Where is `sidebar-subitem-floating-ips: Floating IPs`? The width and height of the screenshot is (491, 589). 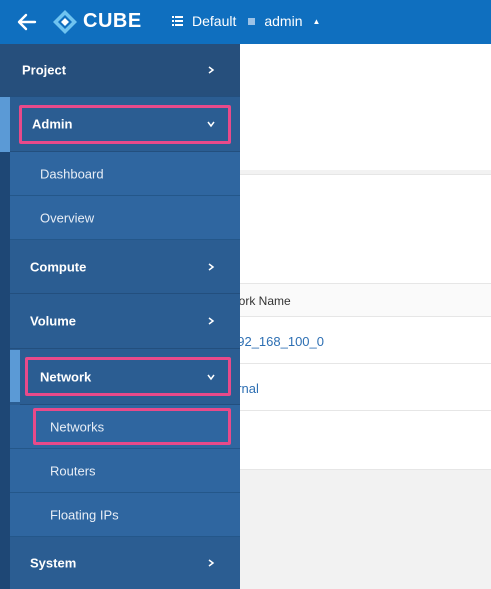 sidebar-subitem-floating-ips: Floating IPs is located at coordinates (125, 515).